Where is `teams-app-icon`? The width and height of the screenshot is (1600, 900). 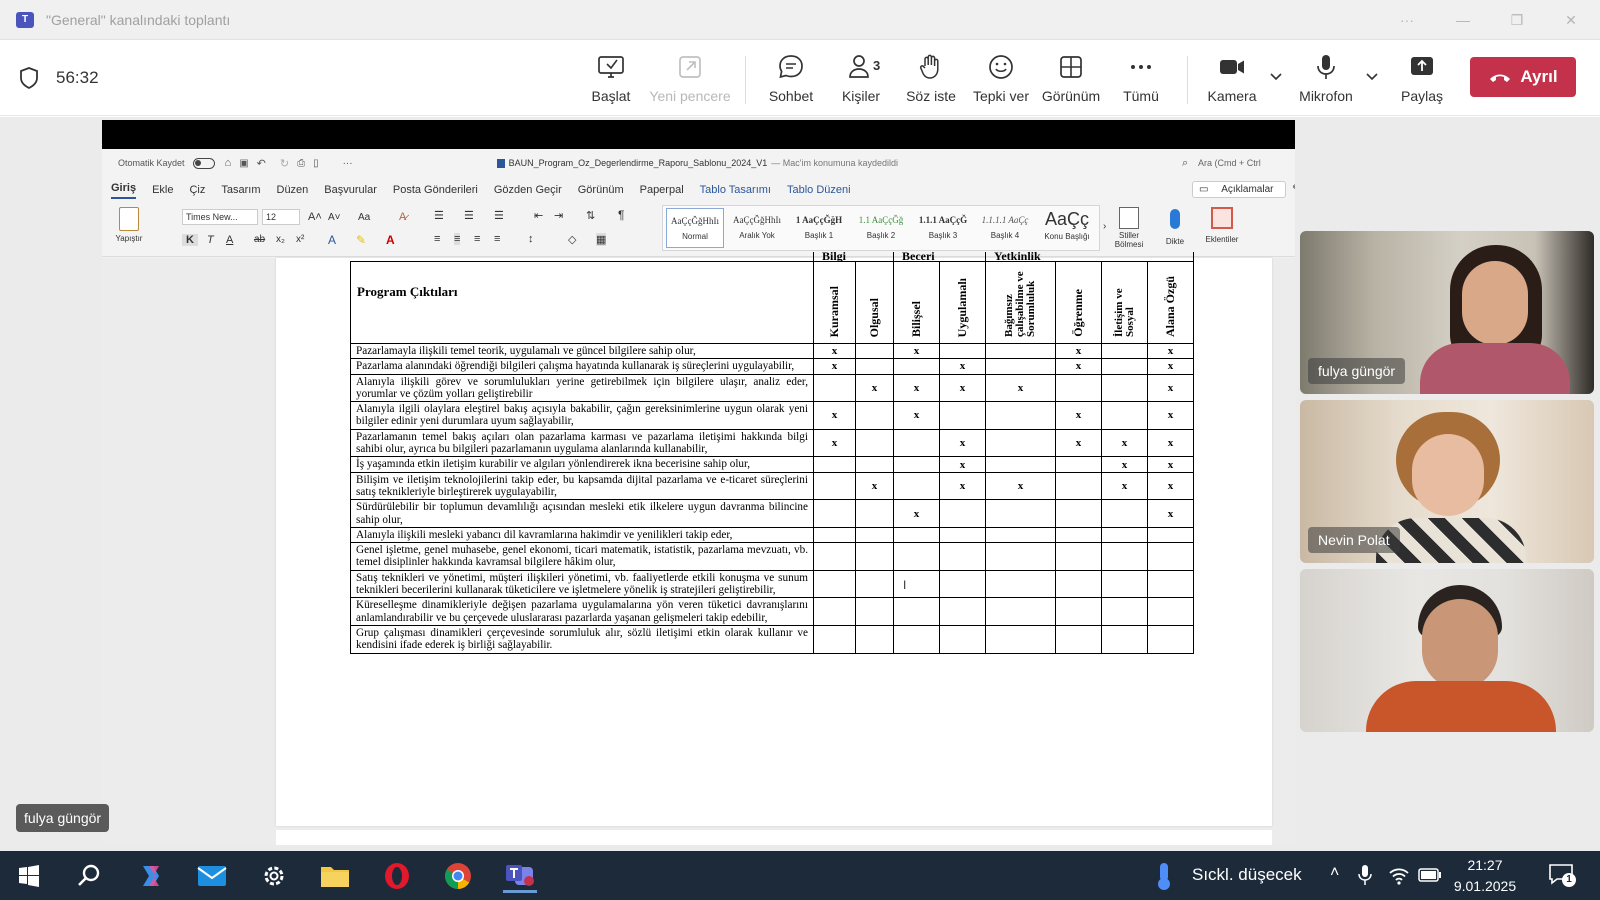
teams-app-icon is located at coordinates (520, 876).